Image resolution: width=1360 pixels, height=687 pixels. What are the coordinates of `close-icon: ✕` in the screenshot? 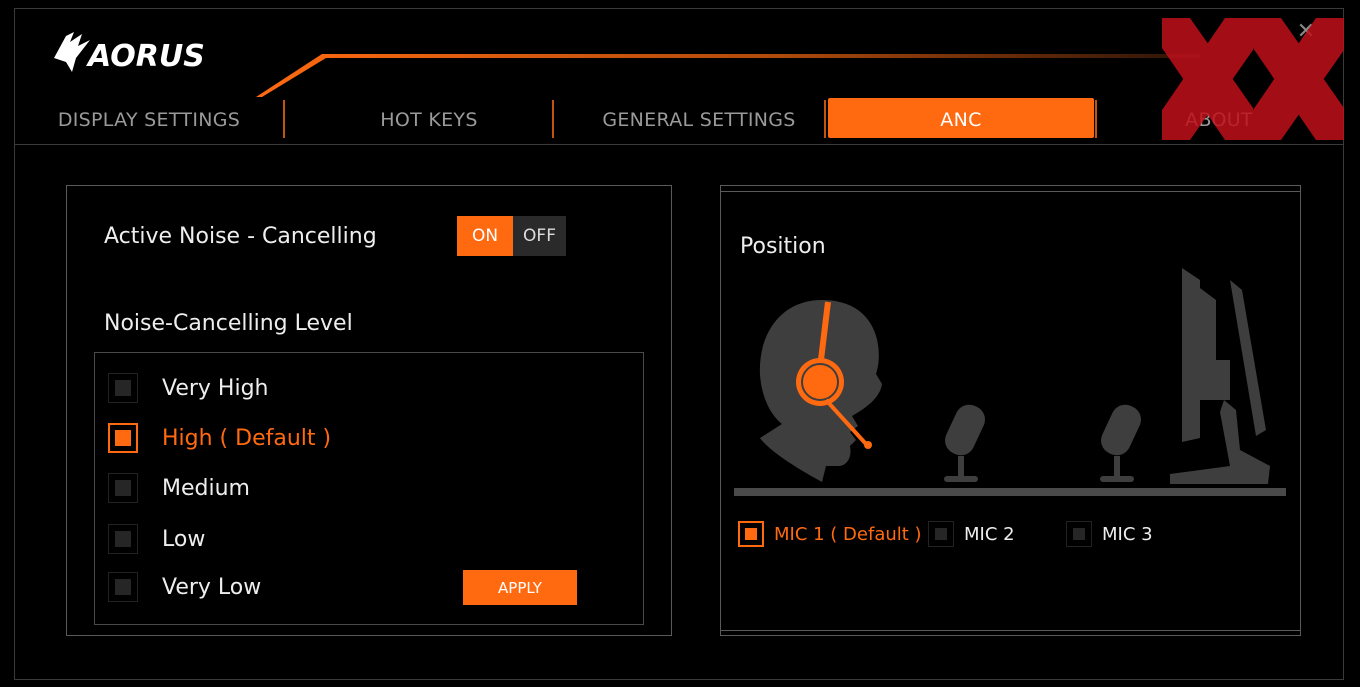 It's located at (1306, 32).